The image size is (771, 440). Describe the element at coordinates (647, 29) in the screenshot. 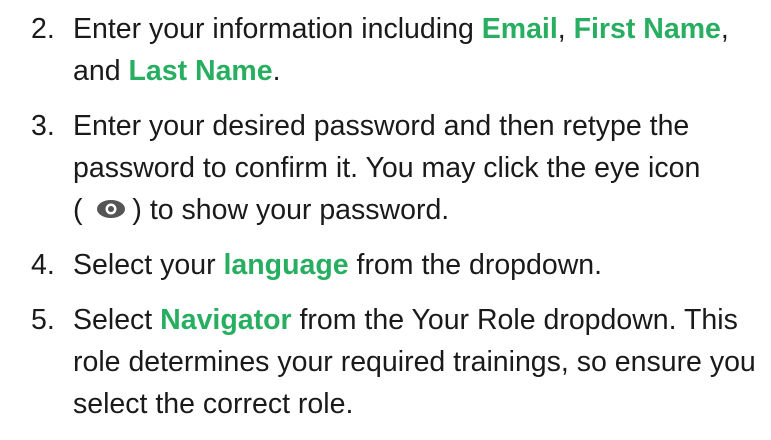

I see `first-name-label: First Name` at that location.